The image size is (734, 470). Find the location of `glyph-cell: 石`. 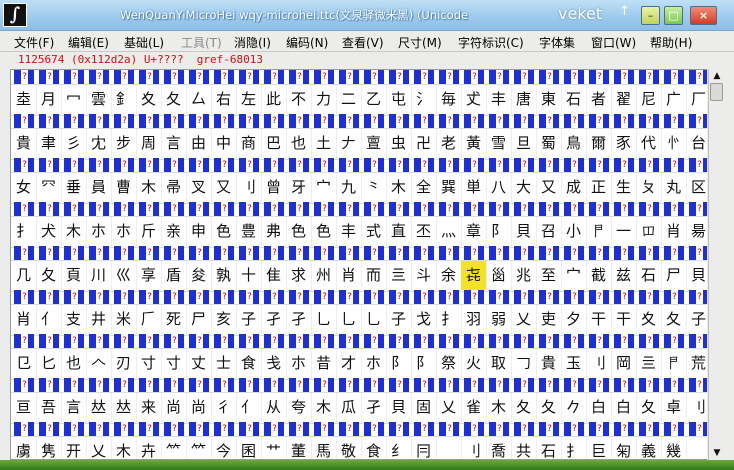

glyph-cell: 石 is located at coordinates (649, 275).